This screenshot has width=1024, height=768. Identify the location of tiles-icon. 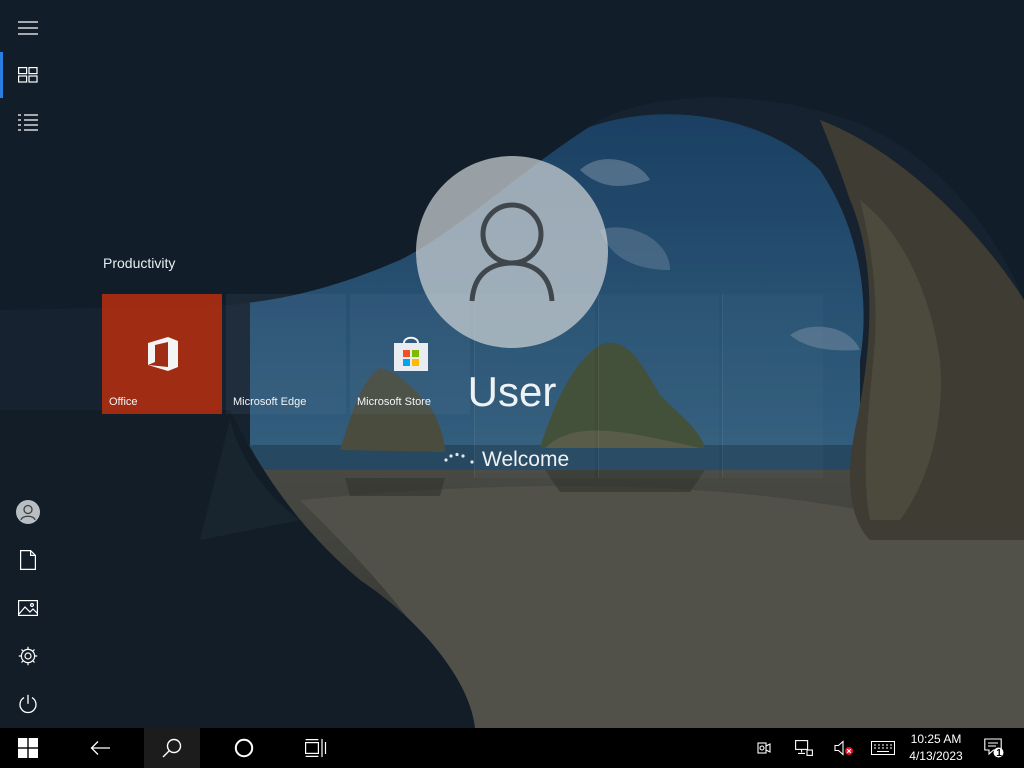
(28, 75).